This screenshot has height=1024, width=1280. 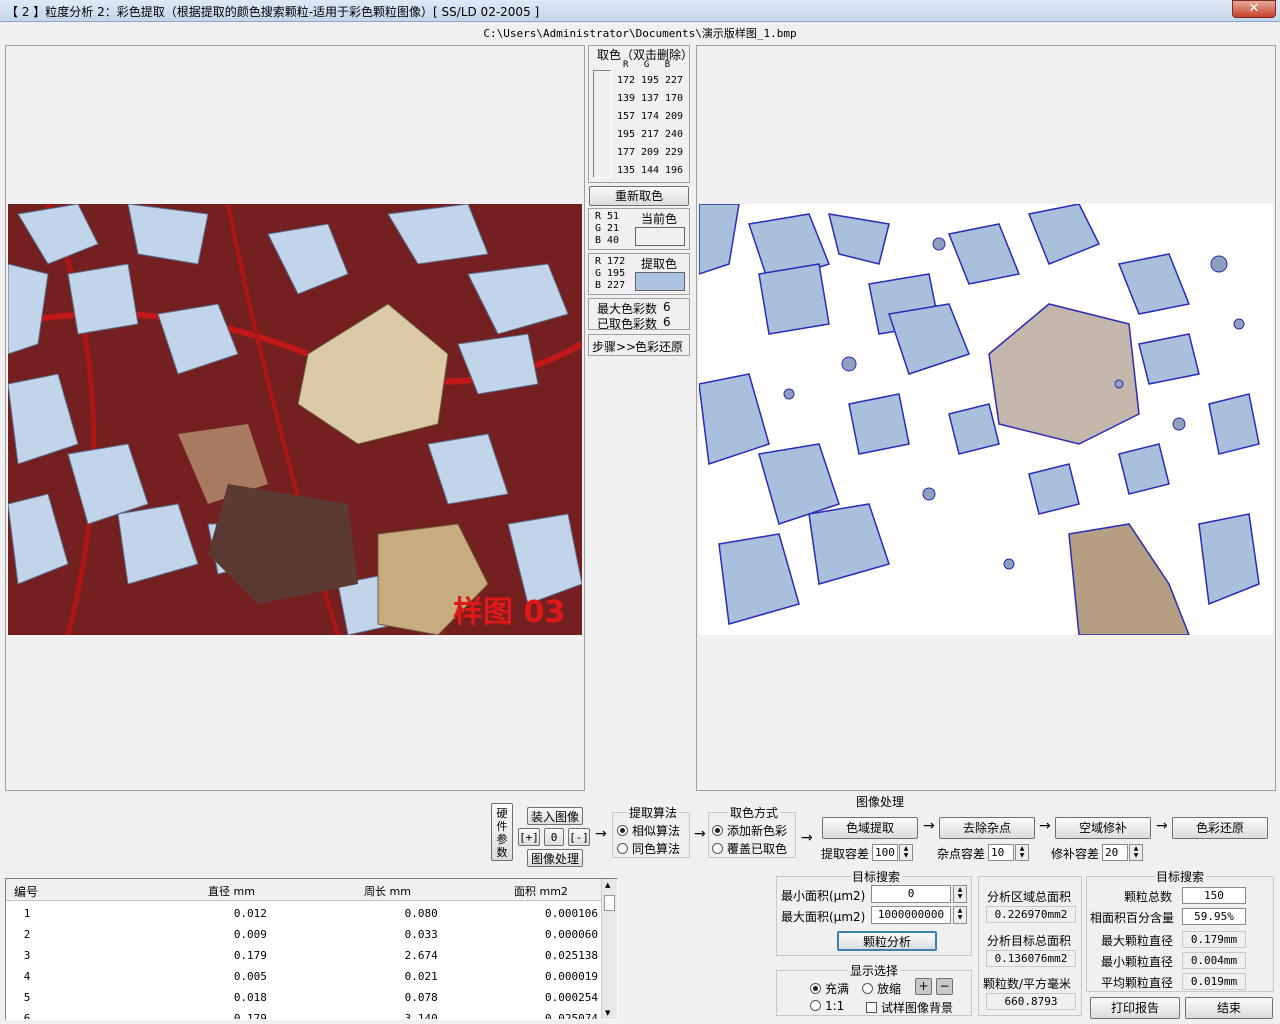 What do you see at coordinates (541, 891) in the screenshot?
I see `col-area: 面积 mm2` at bounding box center [541, 891].